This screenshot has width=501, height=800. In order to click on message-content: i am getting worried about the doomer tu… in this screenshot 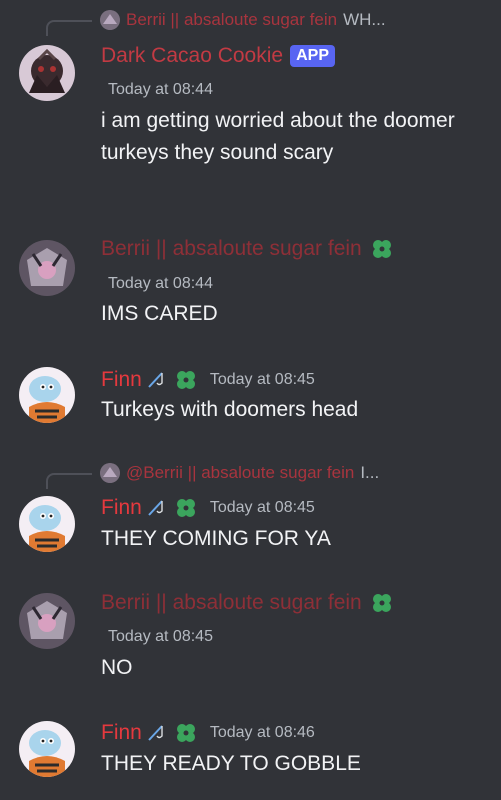, I will do `click(278, 136)`.